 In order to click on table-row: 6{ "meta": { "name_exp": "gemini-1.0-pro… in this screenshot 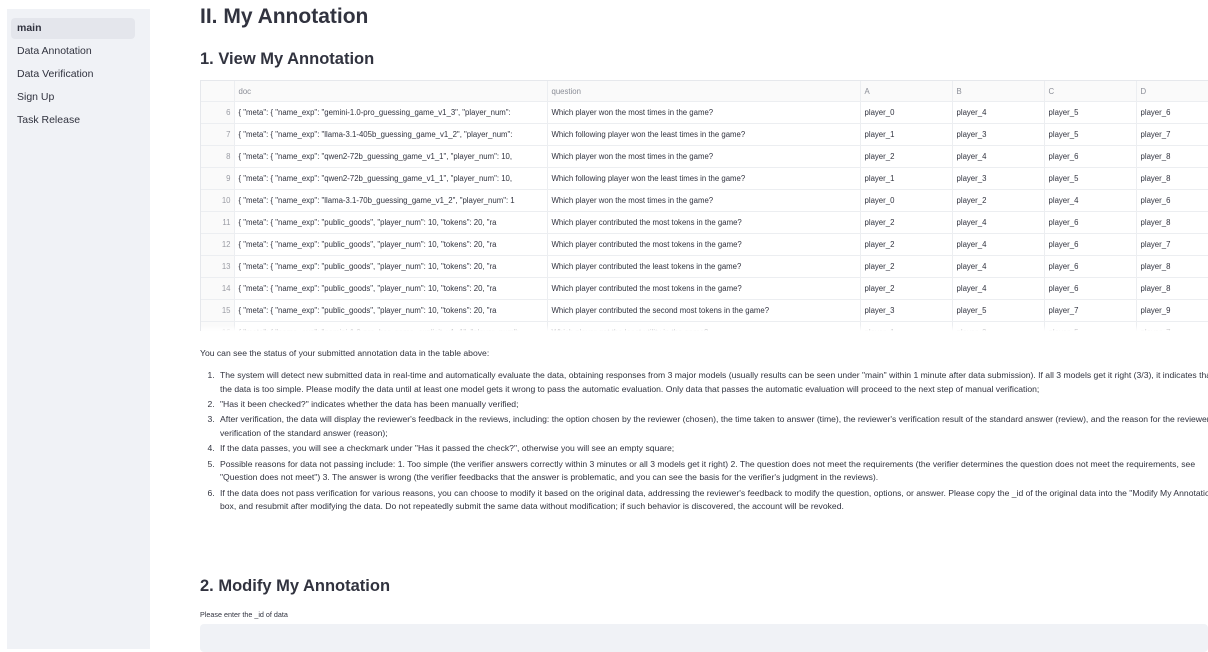, I will do `click(704, 112)`.